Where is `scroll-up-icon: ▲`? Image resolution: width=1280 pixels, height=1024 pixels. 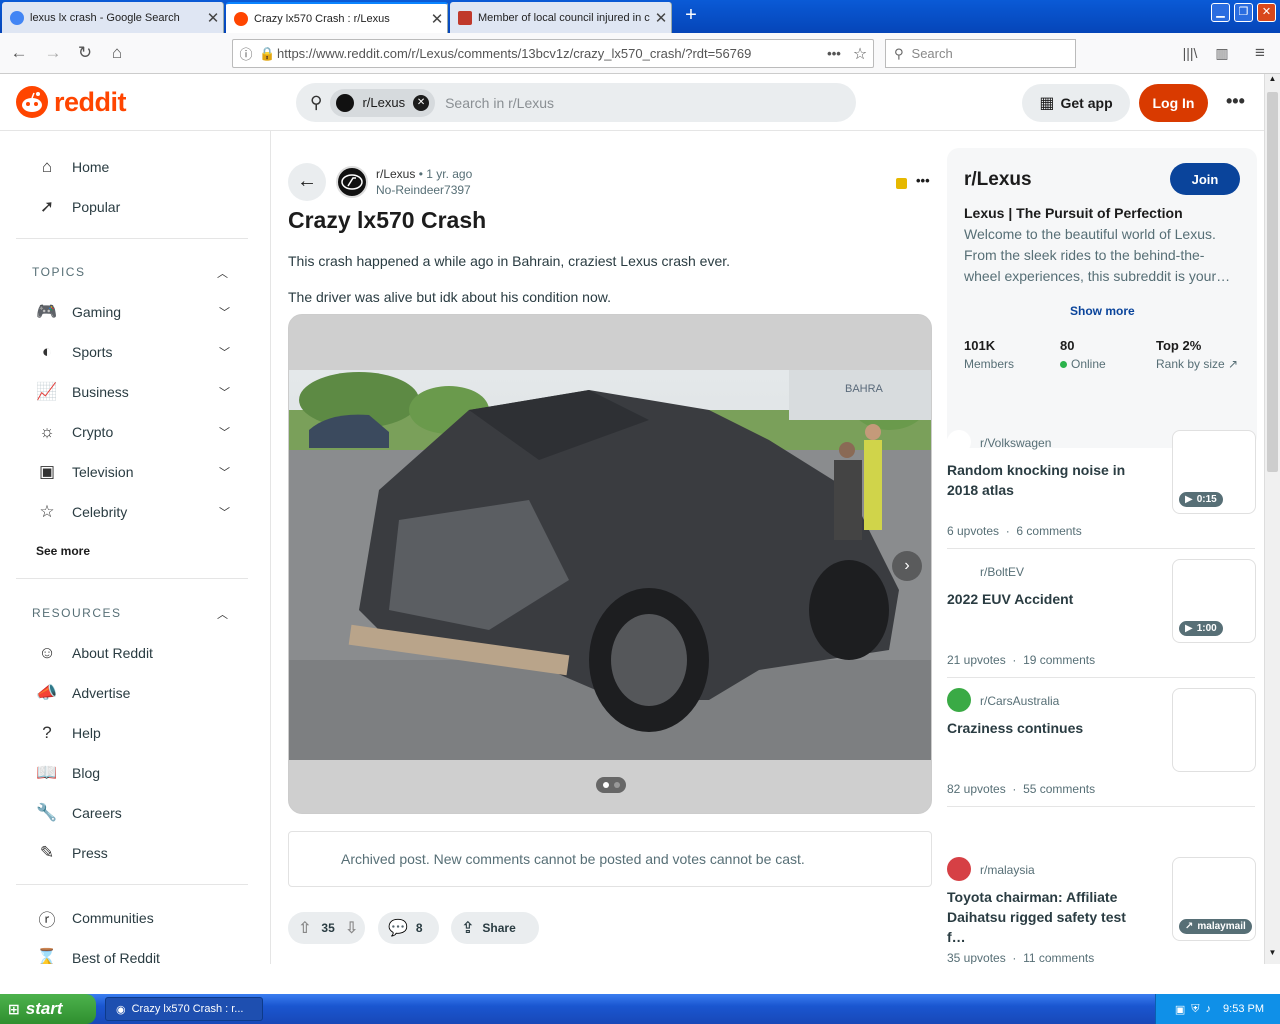
scroll-up-icon: ▲ is located at coordinates (1272, 81).